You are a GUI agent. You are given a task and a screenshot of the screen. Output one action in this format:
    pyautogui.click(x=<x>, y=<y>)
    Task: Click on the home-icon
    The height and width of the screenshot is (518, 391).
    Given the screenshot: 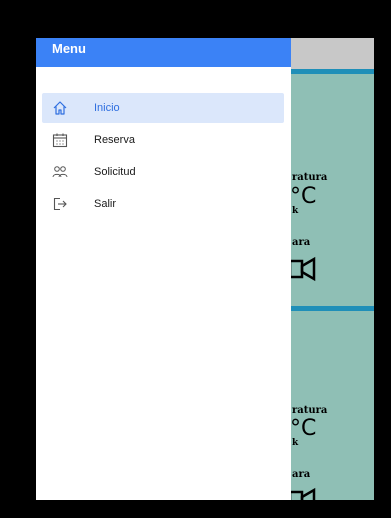 What is the action you would take?
    pyautogui.click(x=60, y=108)
    